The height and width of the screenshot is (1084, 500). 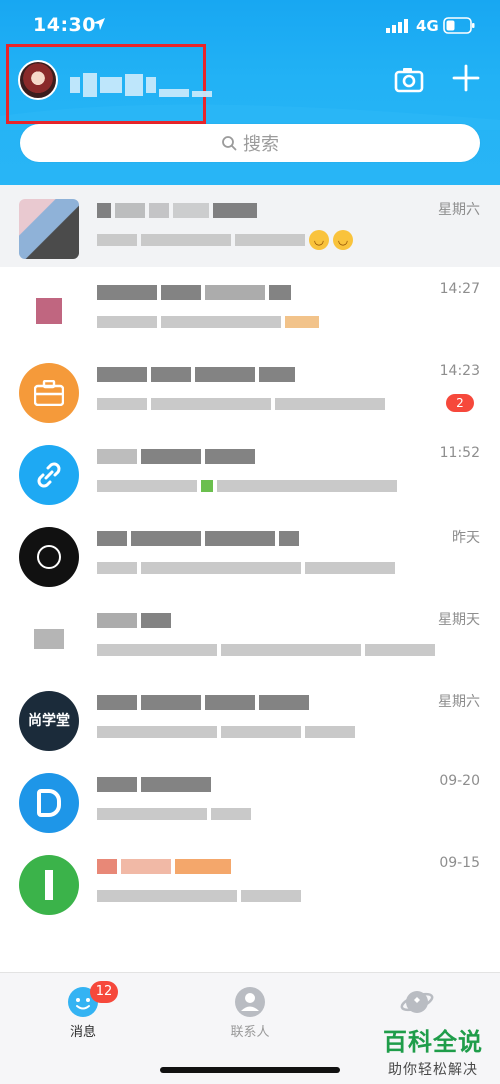 What do you see at coordinates (459, 25) in the screenshot?
I see `battery-icon` at bounding box center [459, 25].